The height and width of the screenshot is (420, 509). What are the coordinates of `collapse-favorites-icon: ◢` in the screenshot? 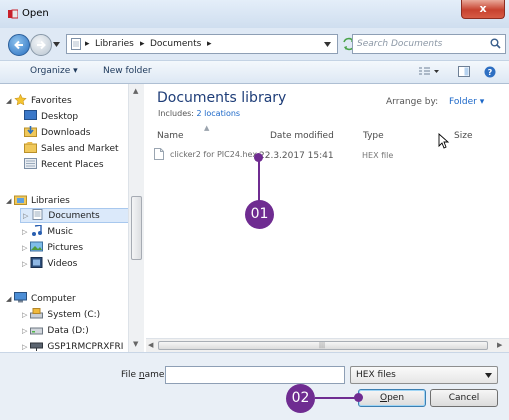 It's located at (8, 101).